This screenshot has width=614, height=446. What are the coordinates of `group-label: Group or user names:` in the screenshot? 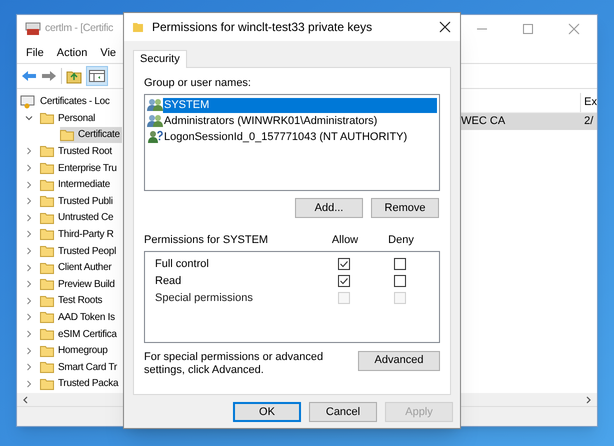 It's located at (198, 83).